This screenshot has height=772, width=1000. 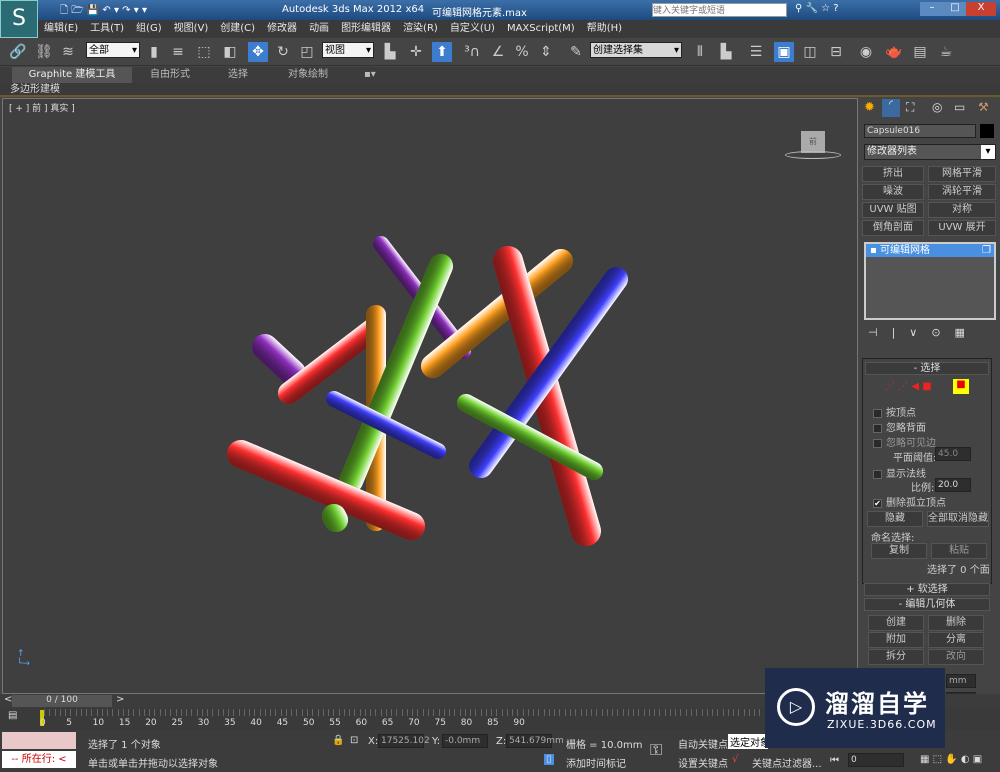 What do you see at coordinates (988, 152) in the screenshot?
I see `chevron-down-icon: ▾` at bounding box center [988, 152].